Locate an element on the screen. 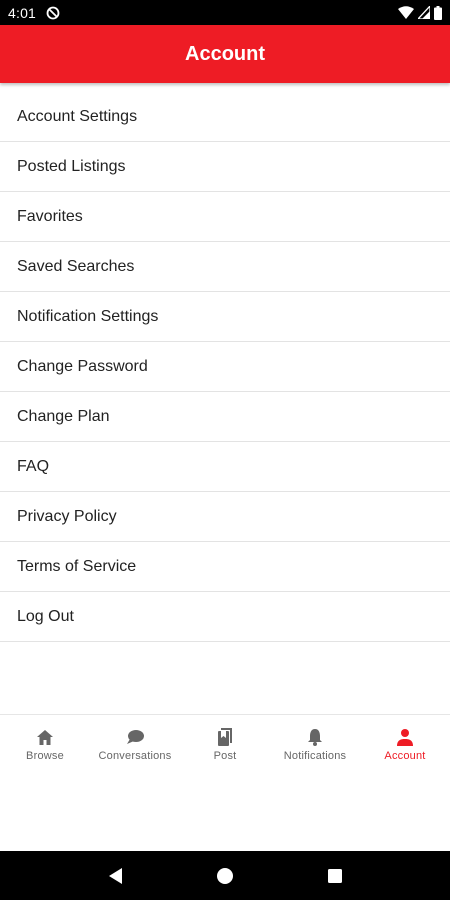 Image resolution: width=450 pixels, height=900 pixels. menu-item-terms-of-service: Terms of Service is located at coordinates (225, 567).